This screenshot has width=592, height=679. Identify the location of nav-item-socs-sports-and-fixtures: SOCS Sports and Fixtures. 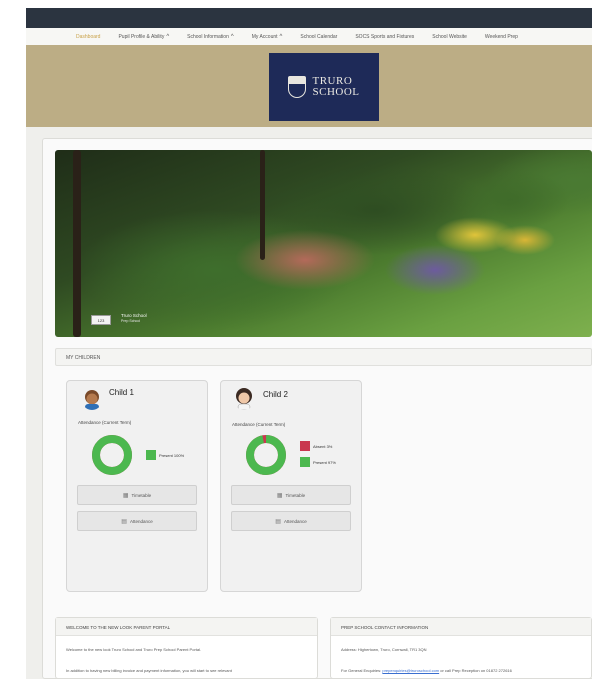
(384, 37).